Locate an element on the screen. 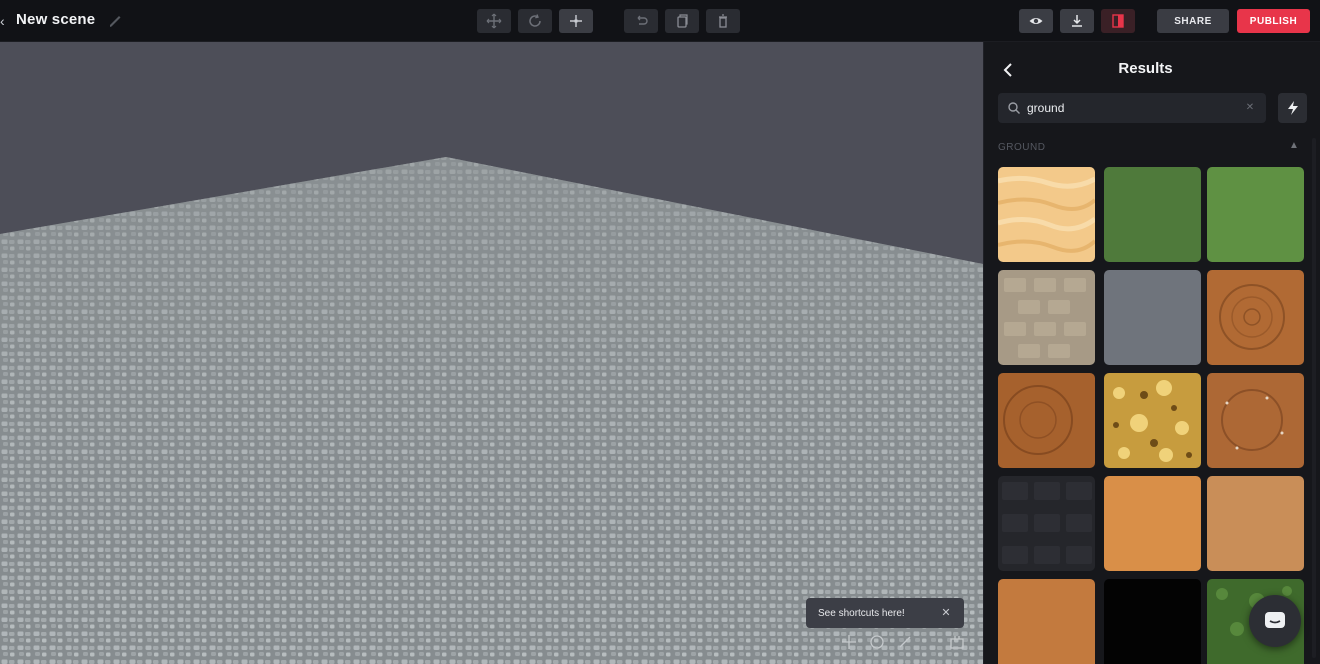 Image resolution: width=1320 pixels, height=664 pixels. delete-icon is located at coordinates (723, 21).